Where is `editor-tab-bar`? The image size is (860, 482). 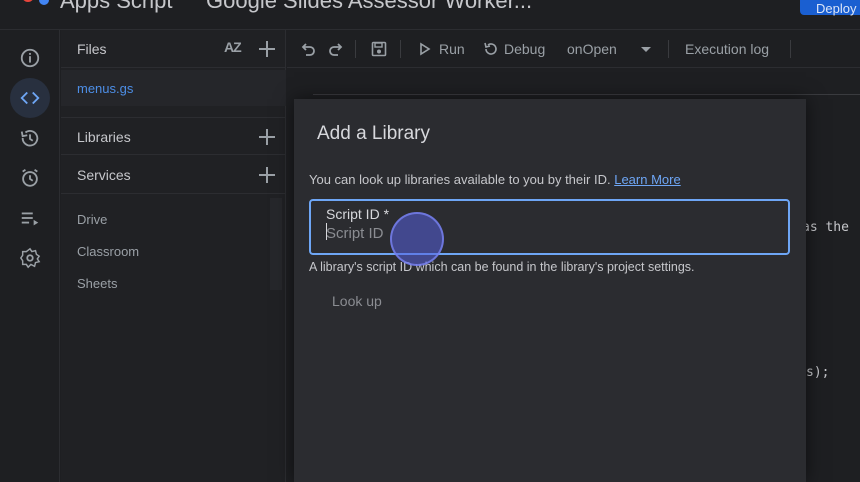 editor-tab-bar is located at coordinates (586, 94).